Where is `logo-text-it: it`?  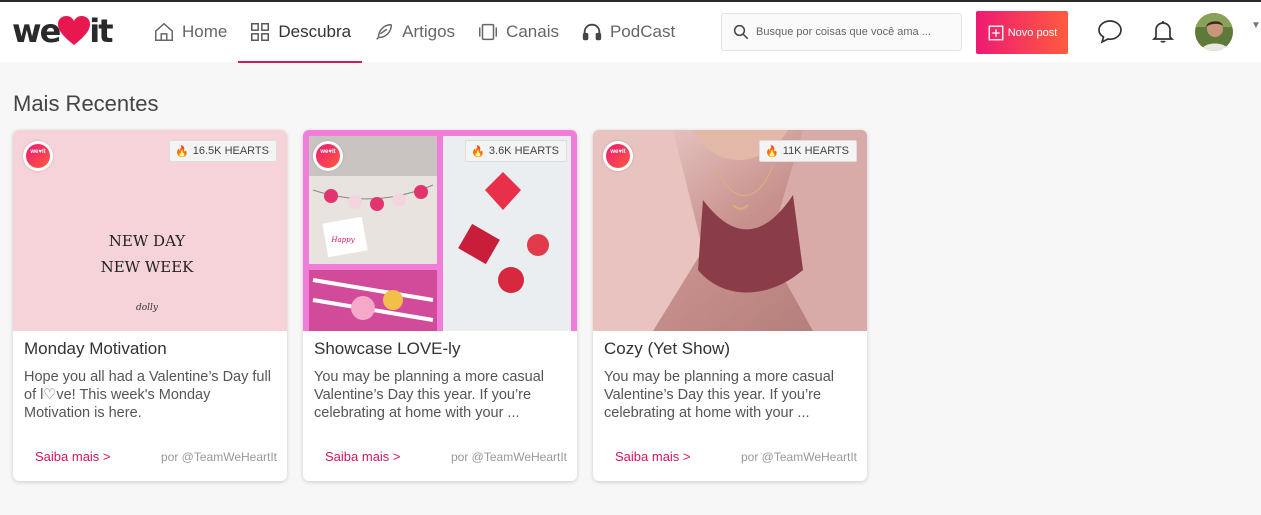
logo-text-it: it is located at coordinates (101, 31).